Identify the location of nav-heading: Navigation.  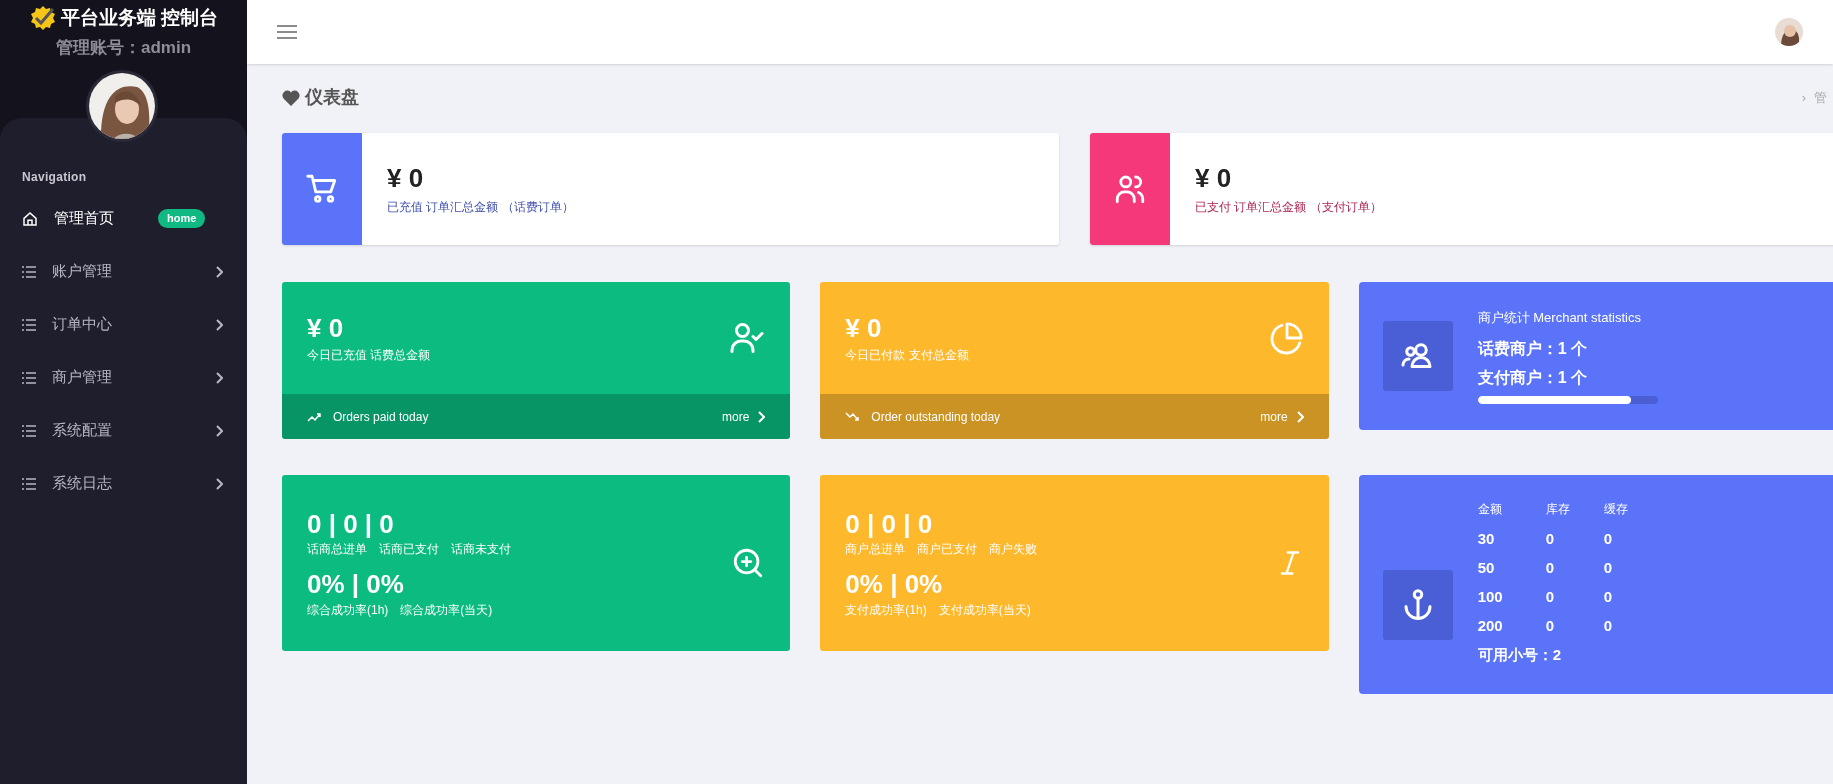
(54, 177).